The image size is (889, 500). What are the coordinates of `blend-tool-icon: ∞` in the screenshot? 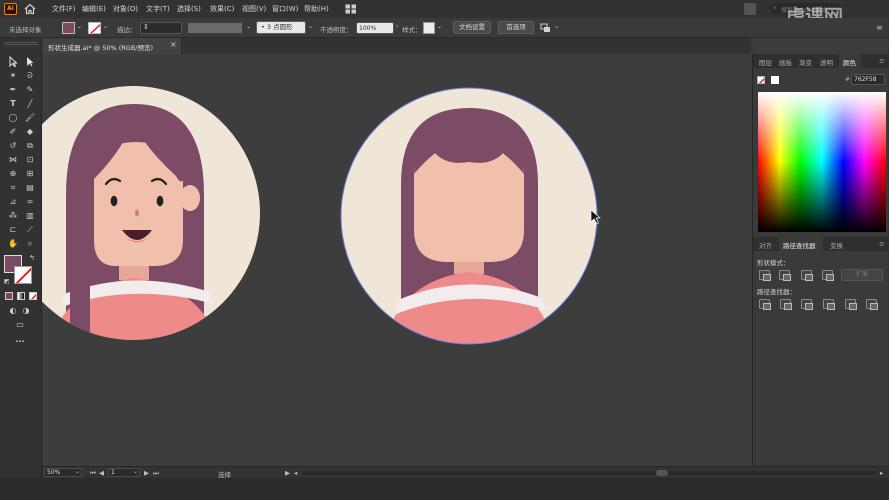 It's located at (30, 201).